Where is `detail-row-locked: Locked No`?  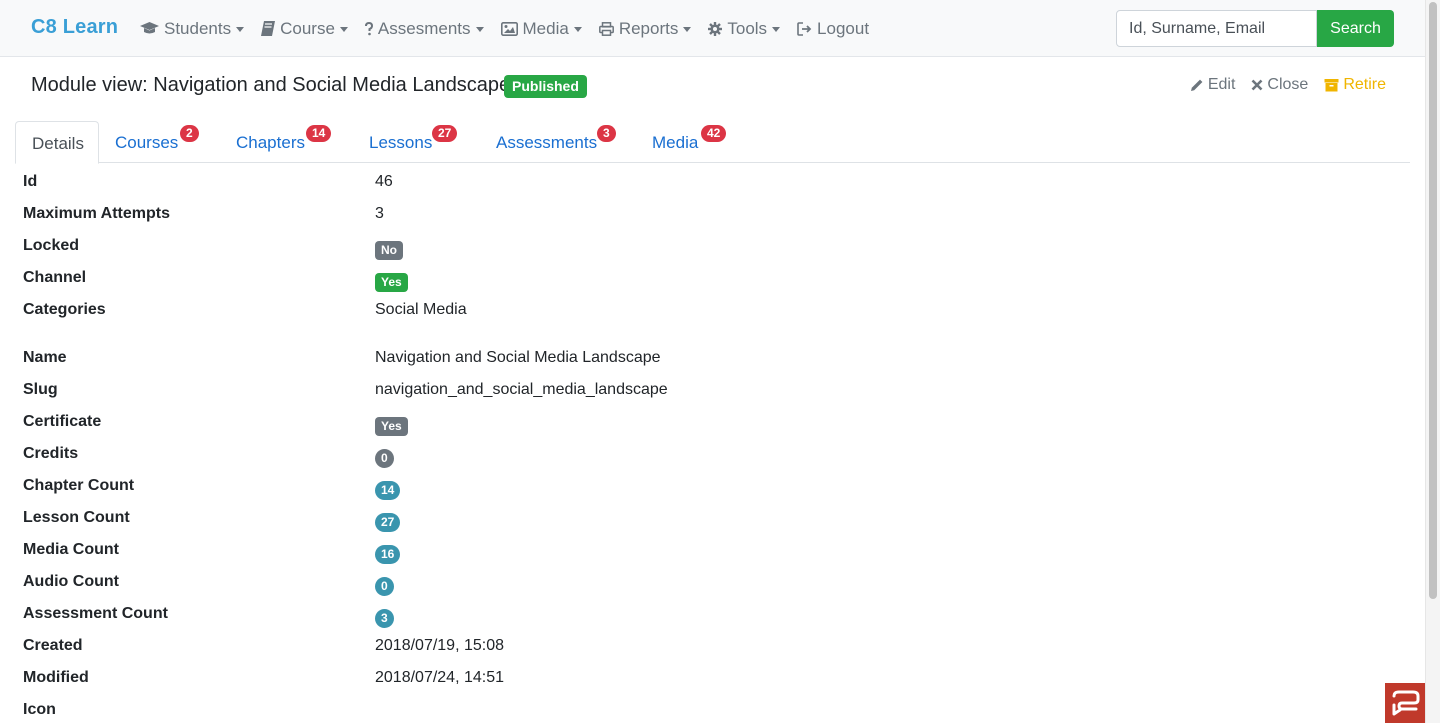 detail-row-locked: Locked No is located at coordinates (718, 247).